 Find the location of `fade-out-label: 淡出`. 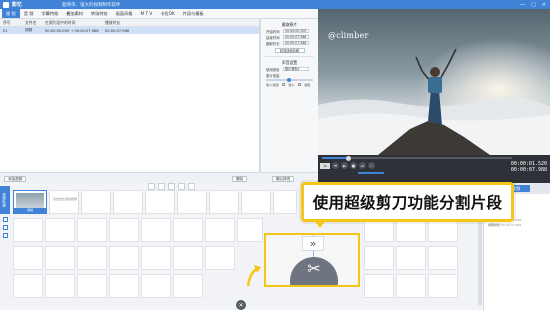

fade-out-label: 淡出 is located at coordinates (307, 85).